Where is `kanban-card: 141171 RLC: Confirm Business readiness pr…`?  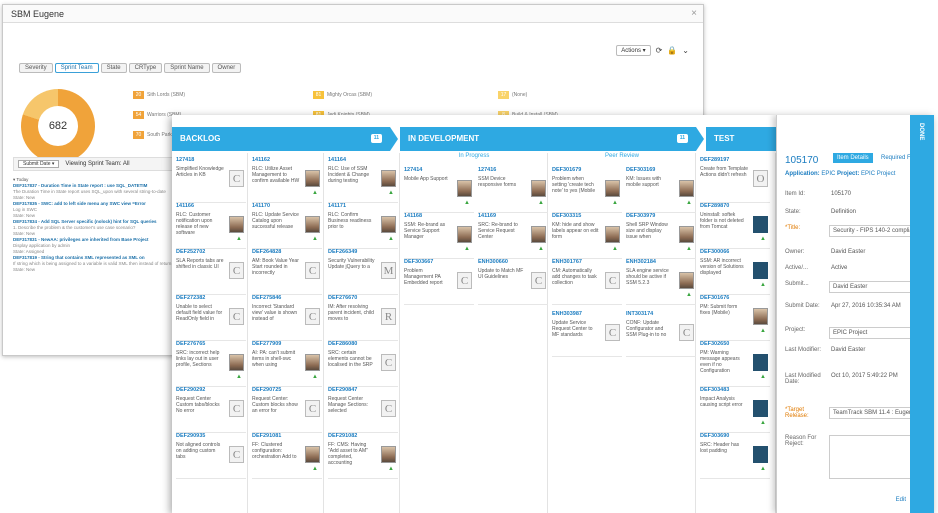
kanban-card: 141171 RLC: Confirm Business readiness pr… is located at coordinates (363, 226).